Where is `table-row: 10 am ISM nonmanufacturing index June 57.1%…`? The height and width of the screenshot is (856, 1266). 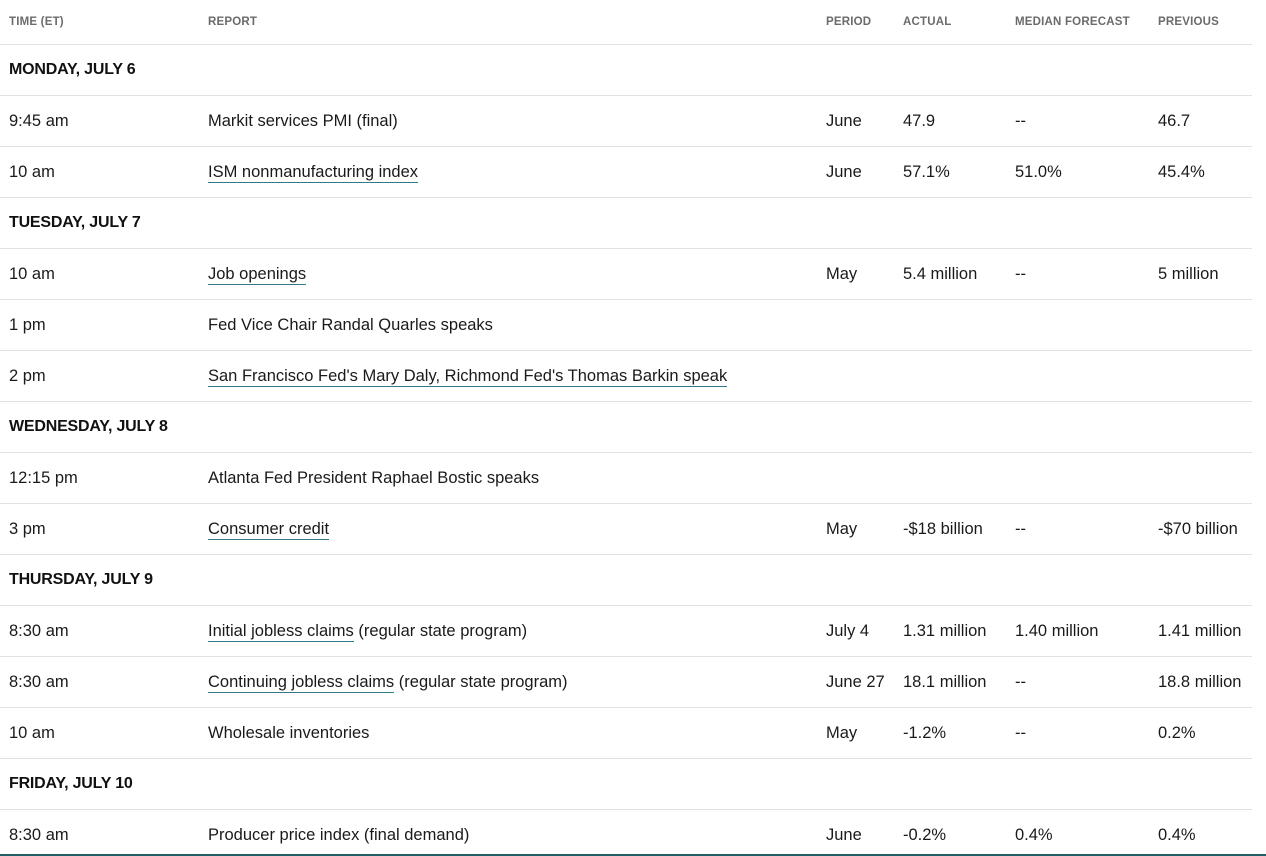
table-row: 10 am ISM nonmanufacturing index June 57.1%… is located at coordinates (626, 172).